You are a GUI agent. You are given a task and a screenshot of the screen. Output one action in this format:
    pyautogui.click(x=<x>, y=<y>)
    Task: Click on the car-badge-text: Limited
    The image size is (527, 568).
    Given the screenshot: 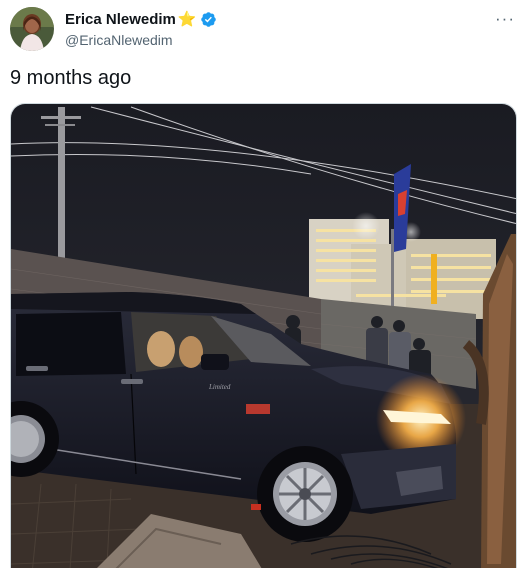 What is the action you would take?
    pyautogui.click(x=219, y=387)
    